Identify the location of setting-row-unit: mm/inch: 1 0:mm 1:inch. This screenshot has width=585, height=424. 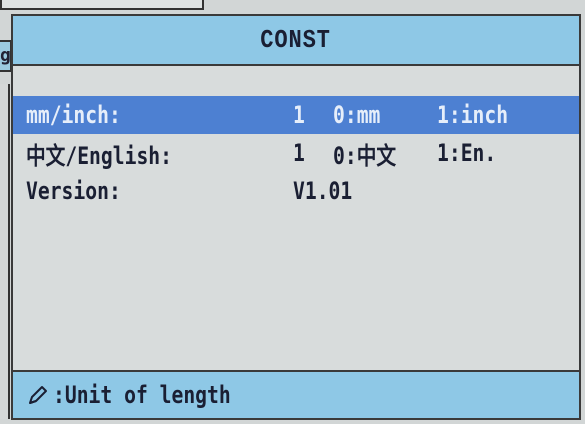
(296, 115).